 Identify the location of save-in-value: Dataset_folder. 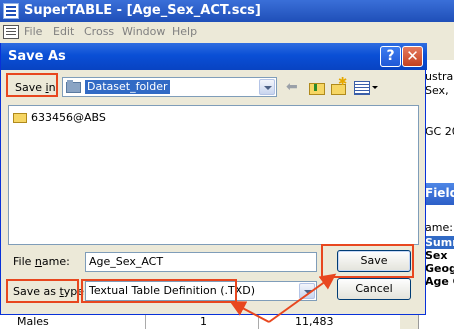
(127, 87).